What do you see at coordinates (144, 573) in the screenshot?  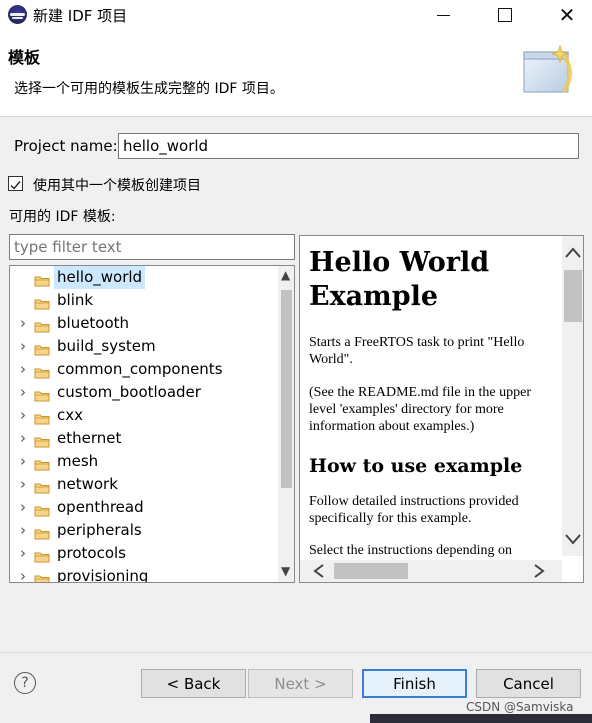 I see `template-tree-item: › provisioning` at bounding box center [144, 573].